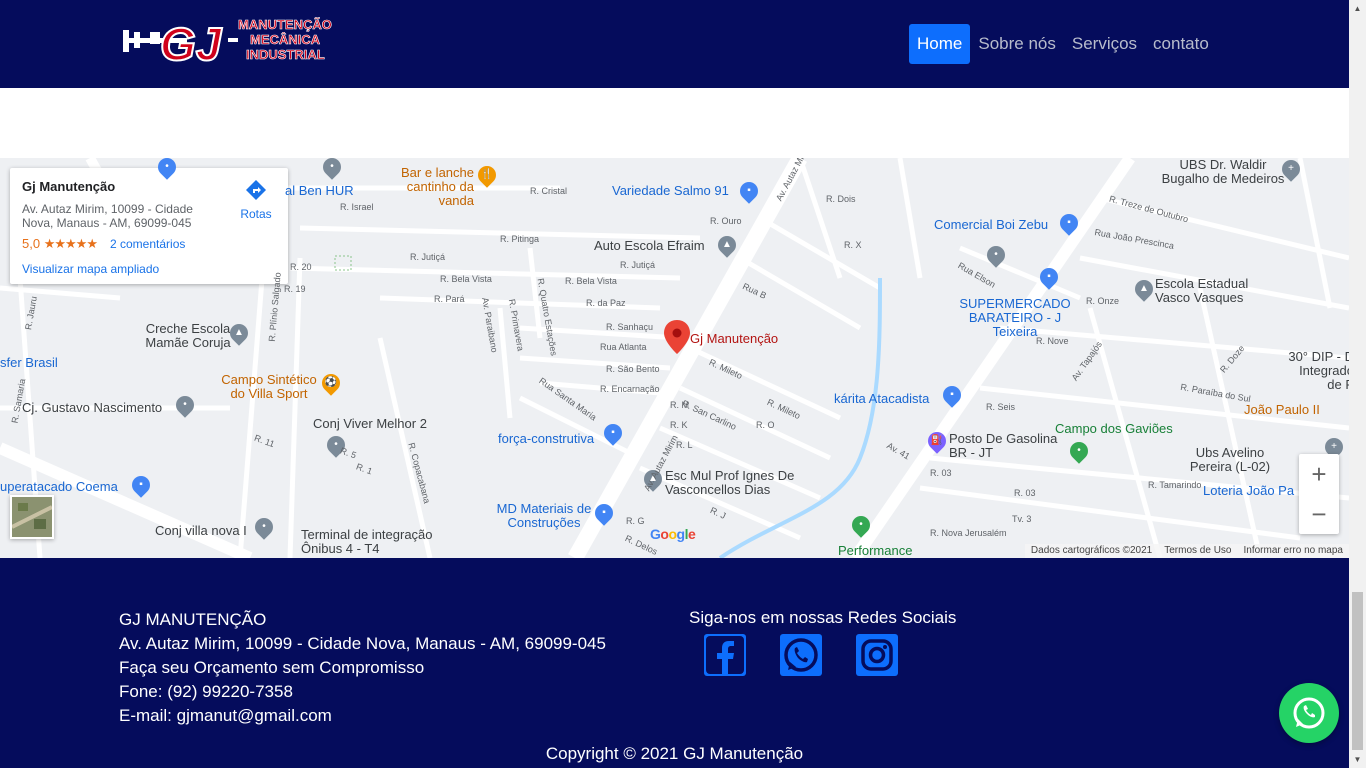 Image resolution: width=1366 pixels, height=768 pixels. I want to click on zoom-out-button: −, so click(1319, 514).